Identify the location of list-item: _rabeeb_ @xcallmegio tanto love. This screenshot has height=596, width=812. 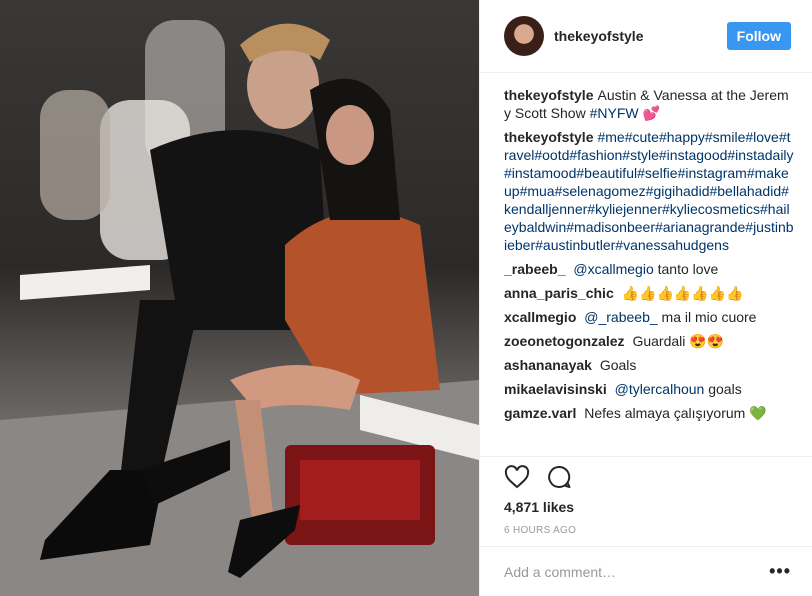
(649, 269).